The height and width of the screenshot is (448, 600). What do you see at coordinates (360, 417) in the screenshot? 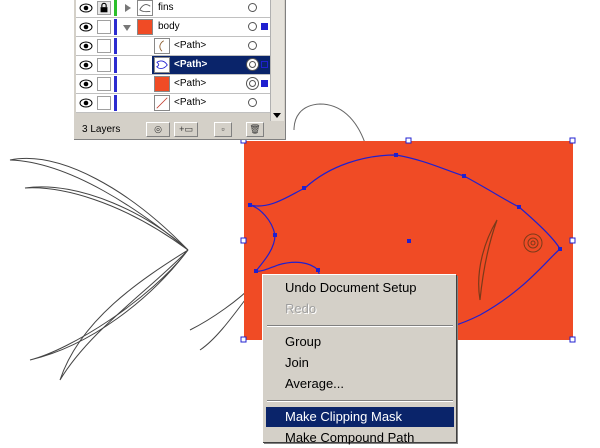
I see `menu-item-make-clipping-mask: Make Clipping Mask` at bounding box center [360, 417].